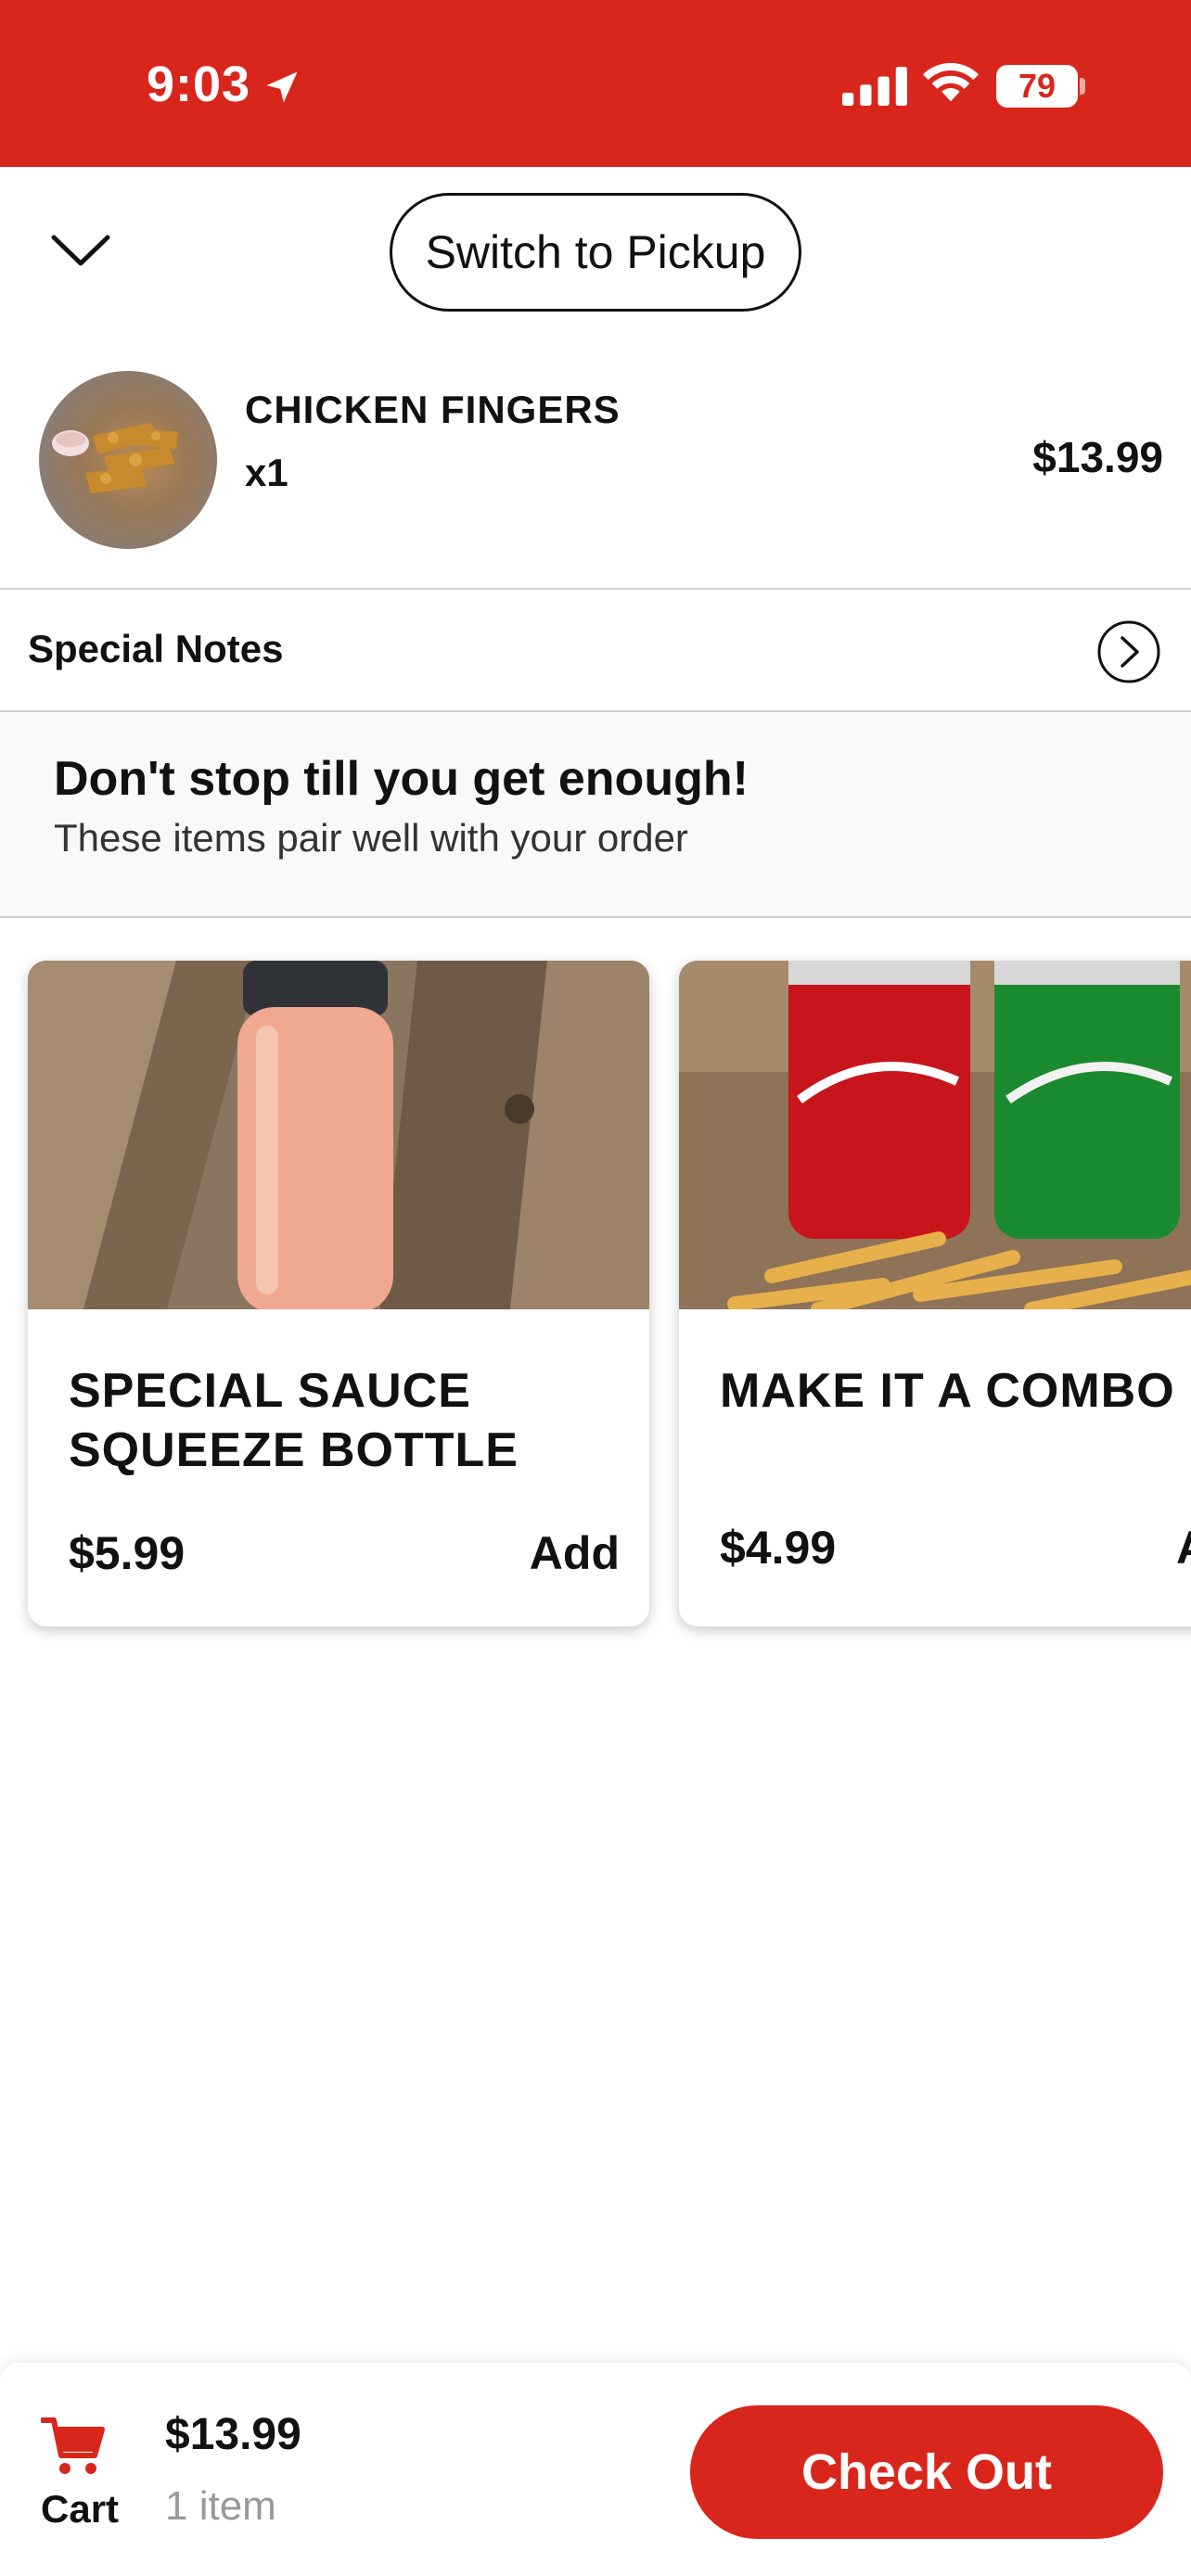 The height and width of the screenshot is (2576, 1191). What do you see at coordinates (595, 253) in the screenshot?
I see `switch-to-pickup-button: Switch to Pickup` at bounding box center [595, 253].